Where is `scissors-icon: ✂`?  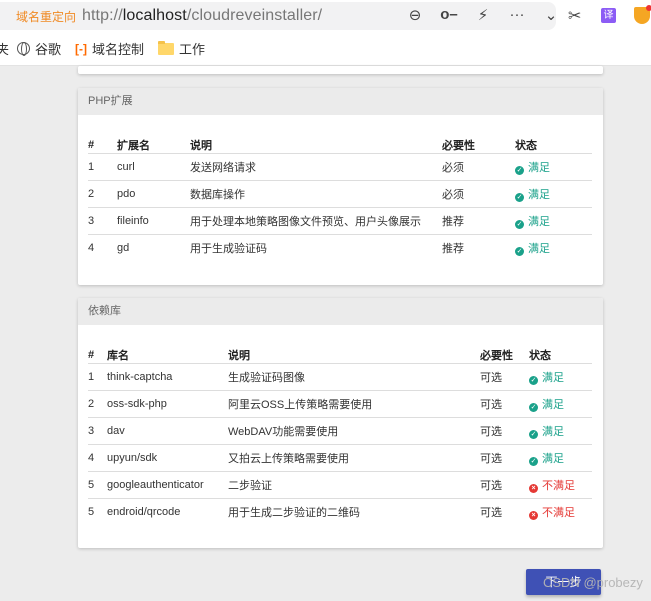
scissors-icon: ✂ is located at coordinates (574, 16).